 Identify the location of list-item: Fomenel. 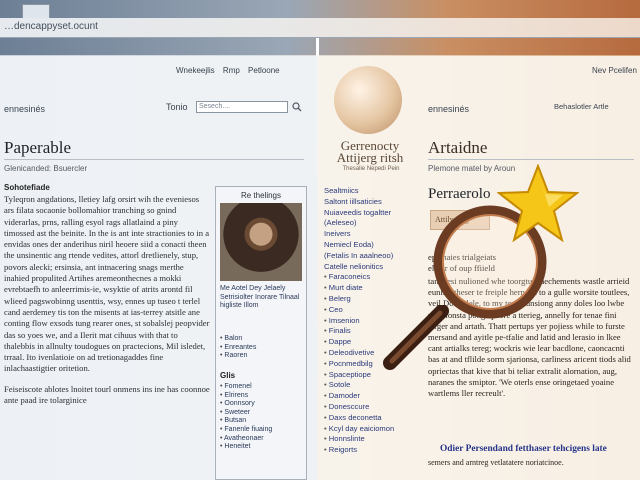
(246, 387).